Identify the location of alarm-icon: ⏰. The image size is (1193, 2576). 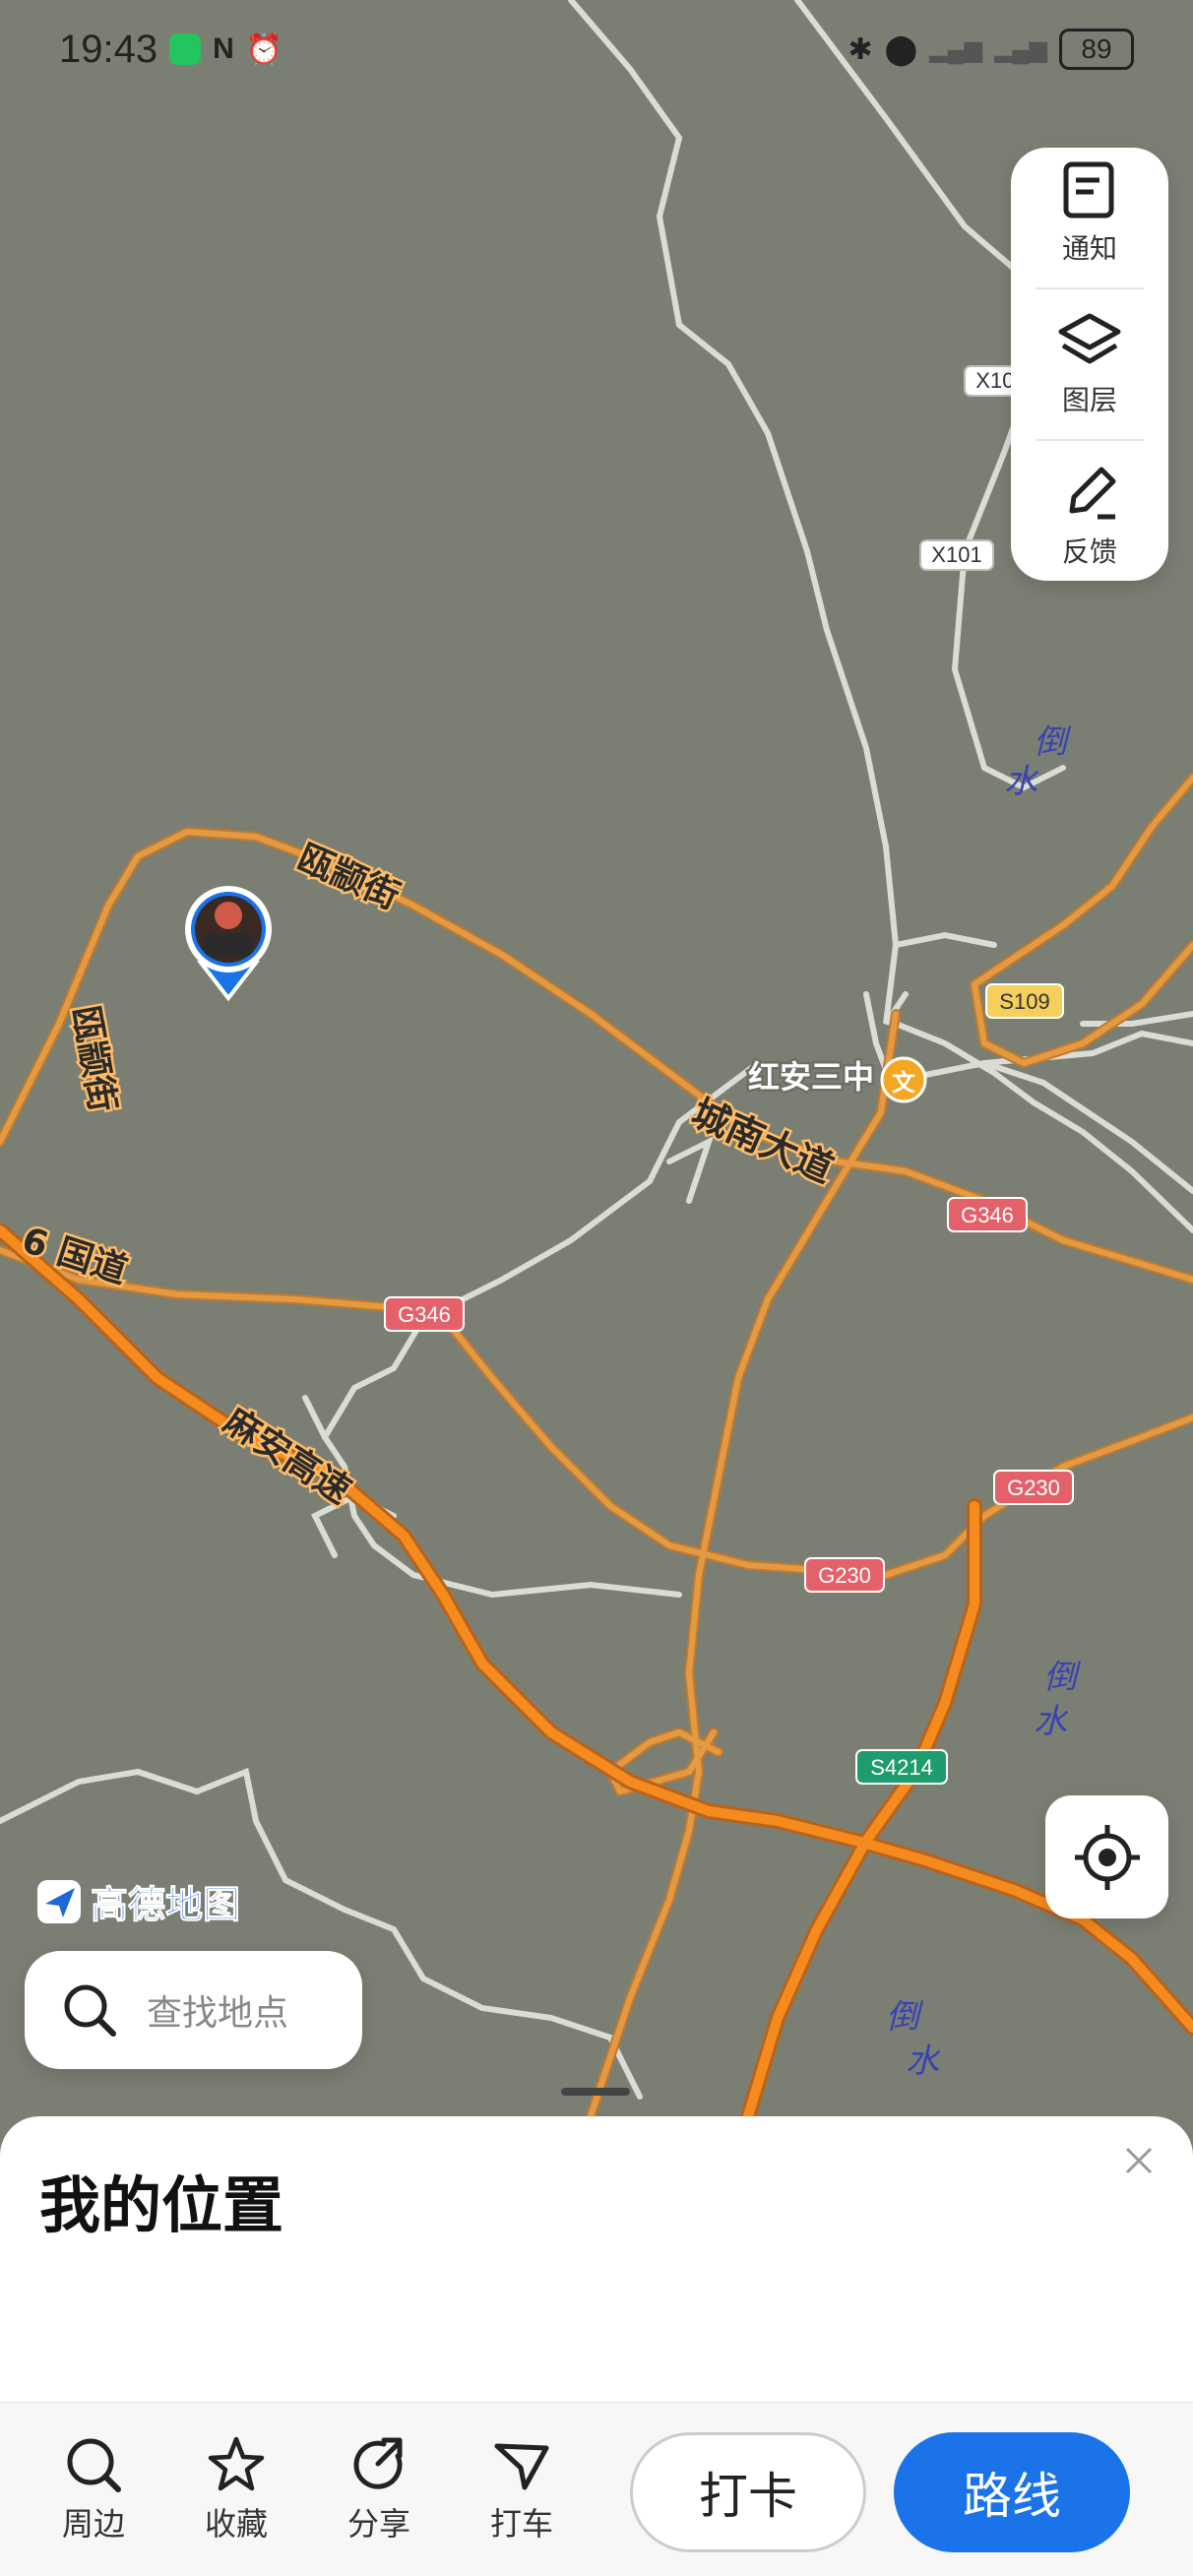
(264, 49).